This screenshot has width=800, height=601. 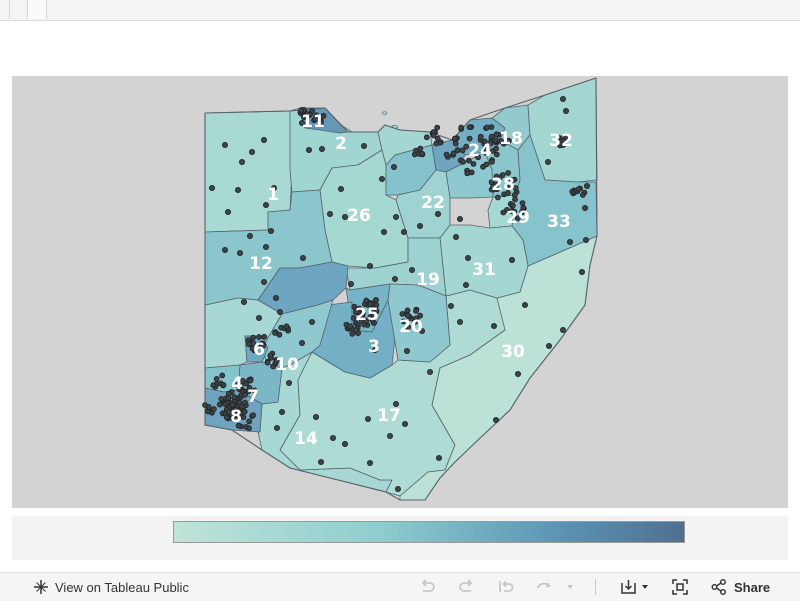 I want to click on redo-button, so click(x=467, y=587).